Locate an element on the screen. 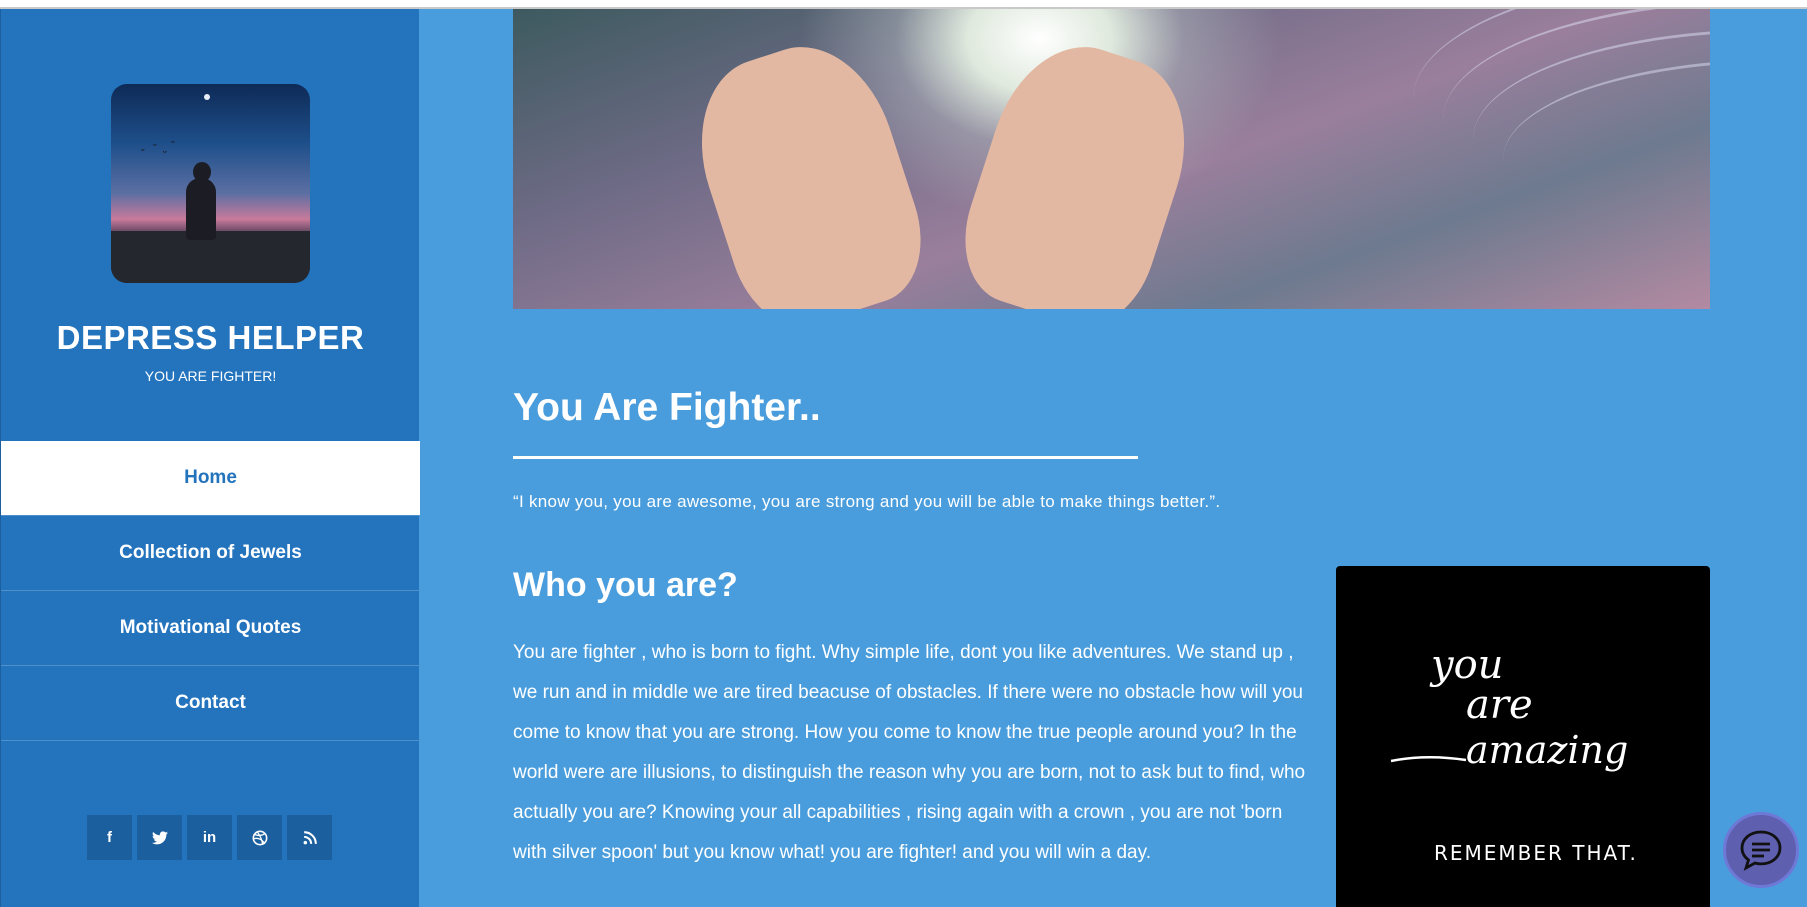 The height and width of the screenshot is (907, 1807). dribbble-glyph is located at coordinates (259, 837).